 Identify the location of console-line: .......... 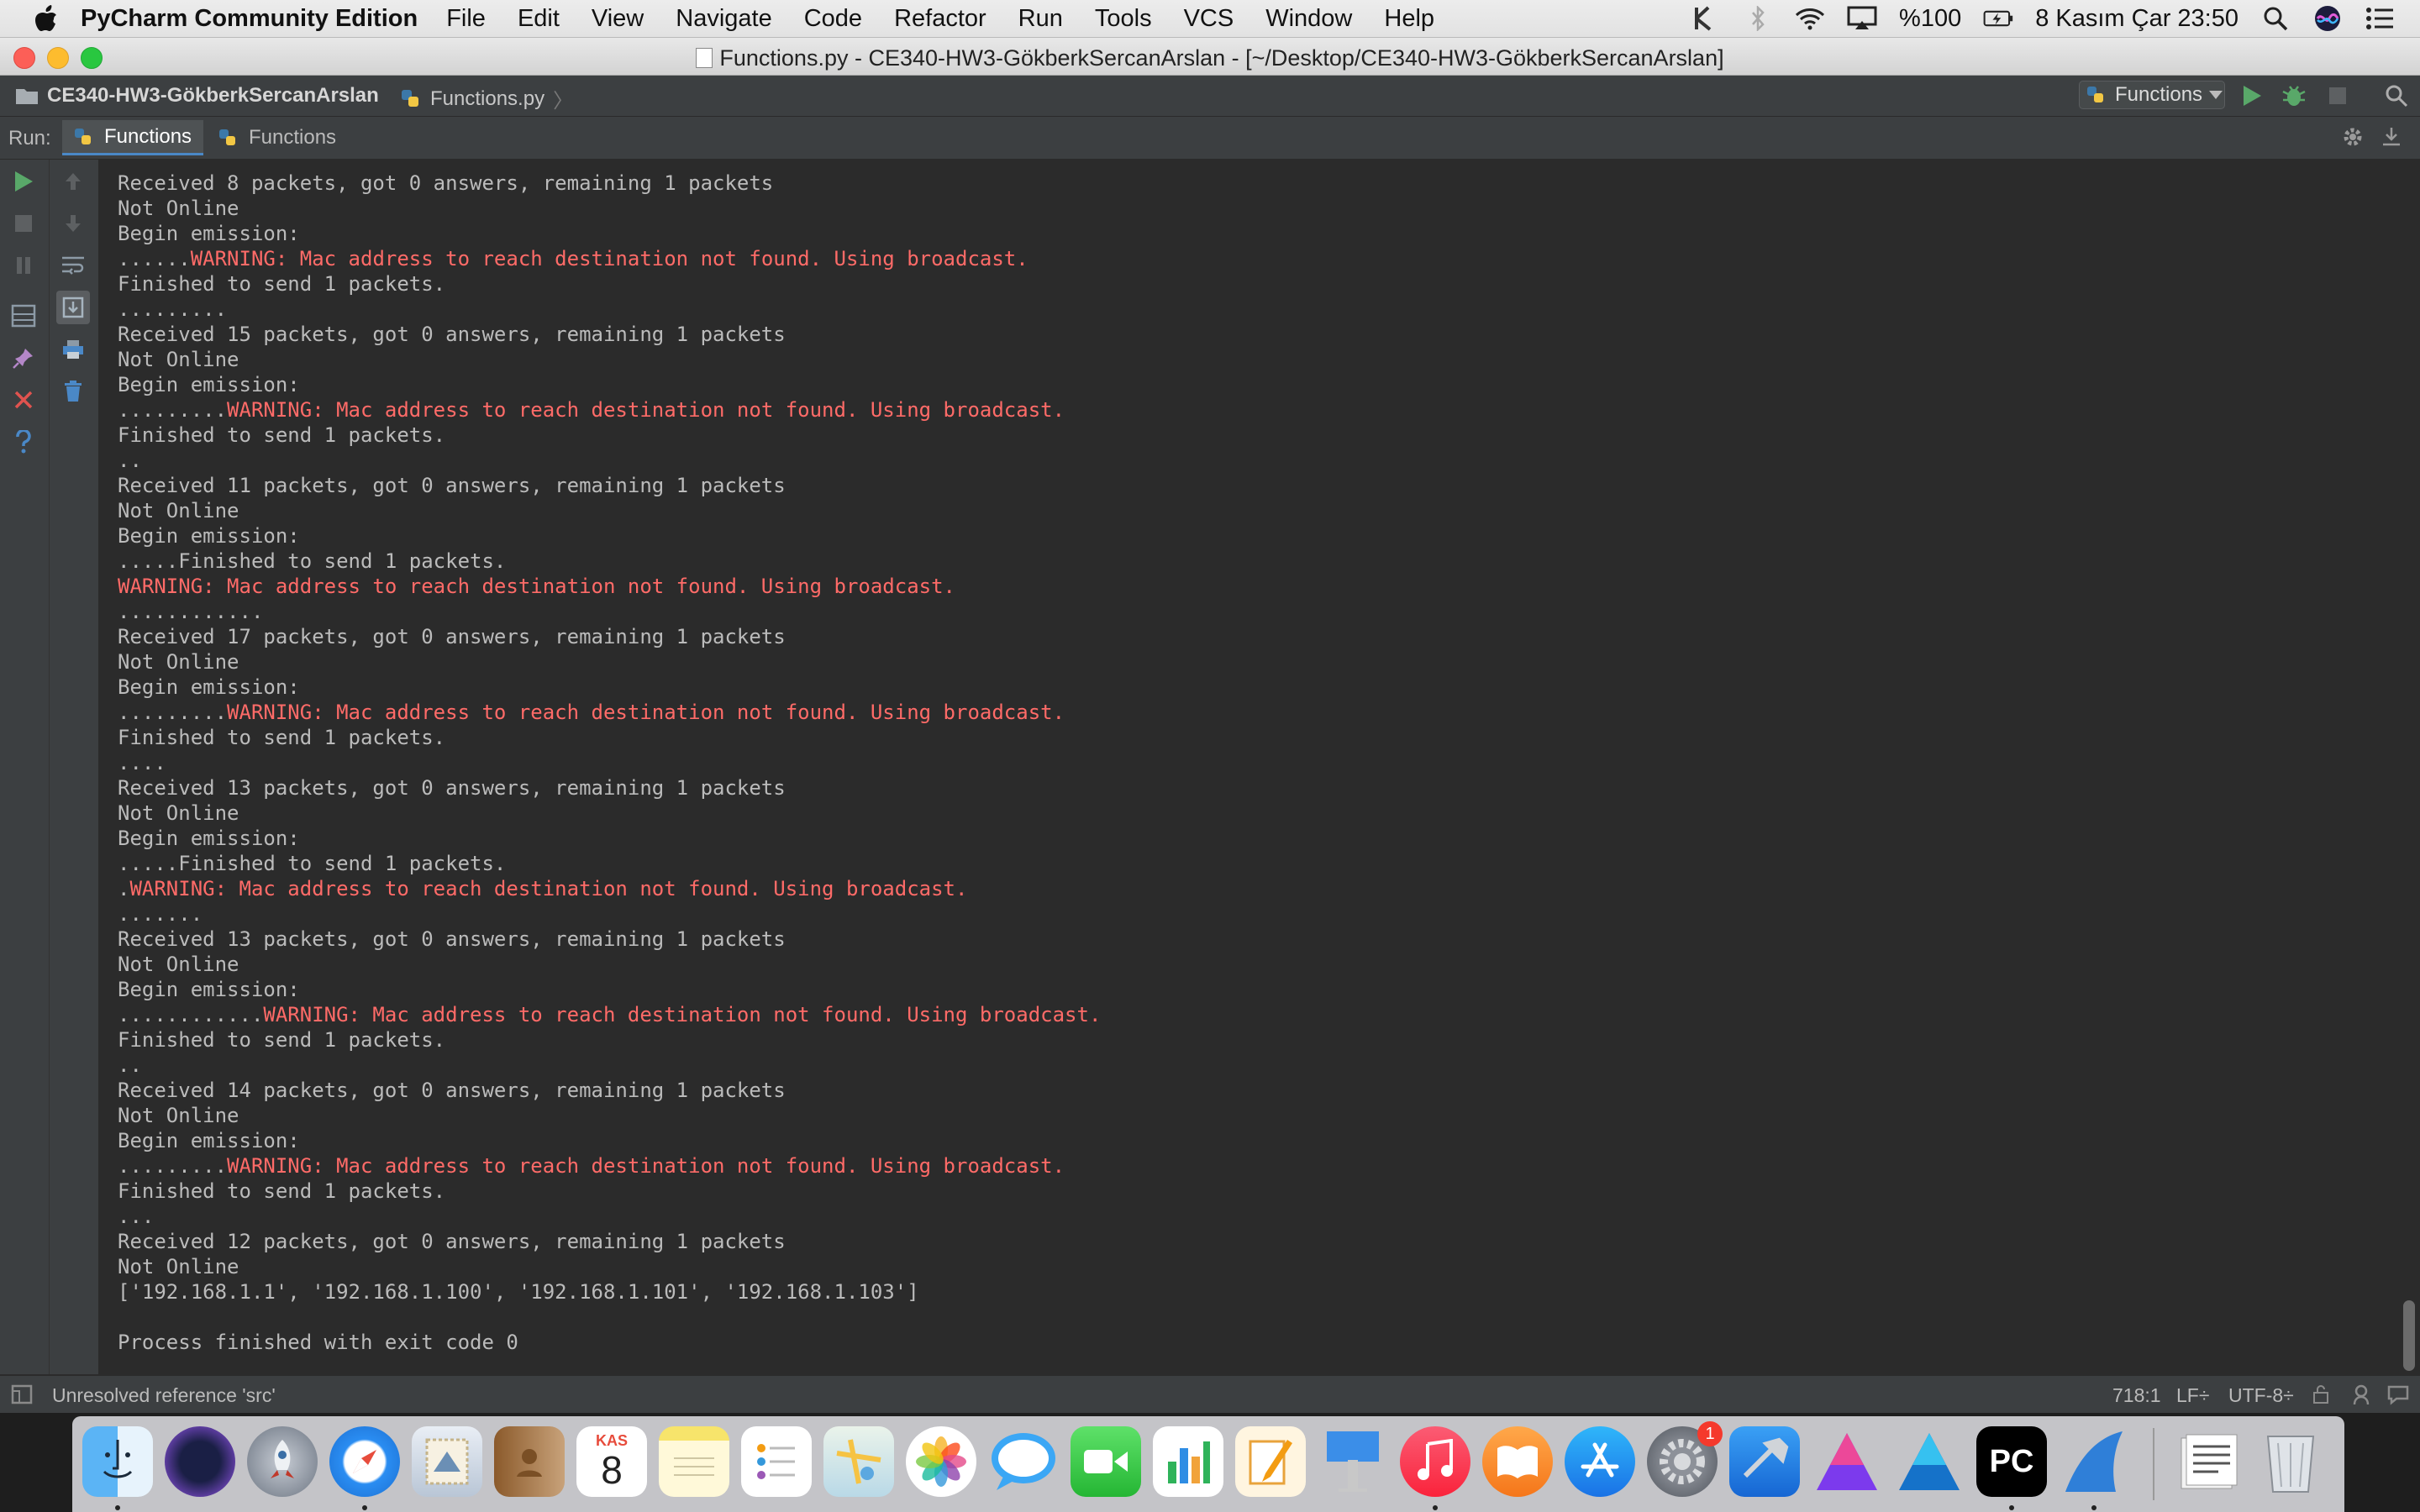
(173, 309).